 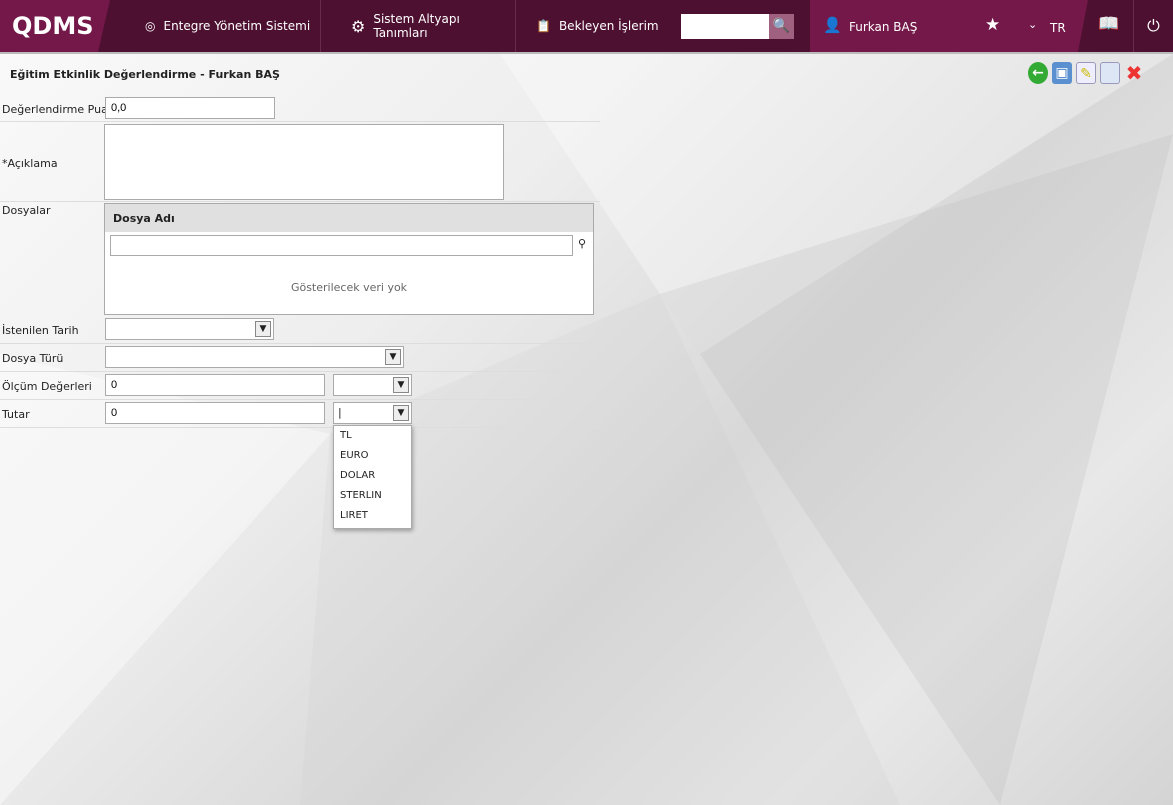 What do you see at coordinates (1134, 73) in the screenshot?
I see `close-icon: ✖` at bounding box center [1134, 73].